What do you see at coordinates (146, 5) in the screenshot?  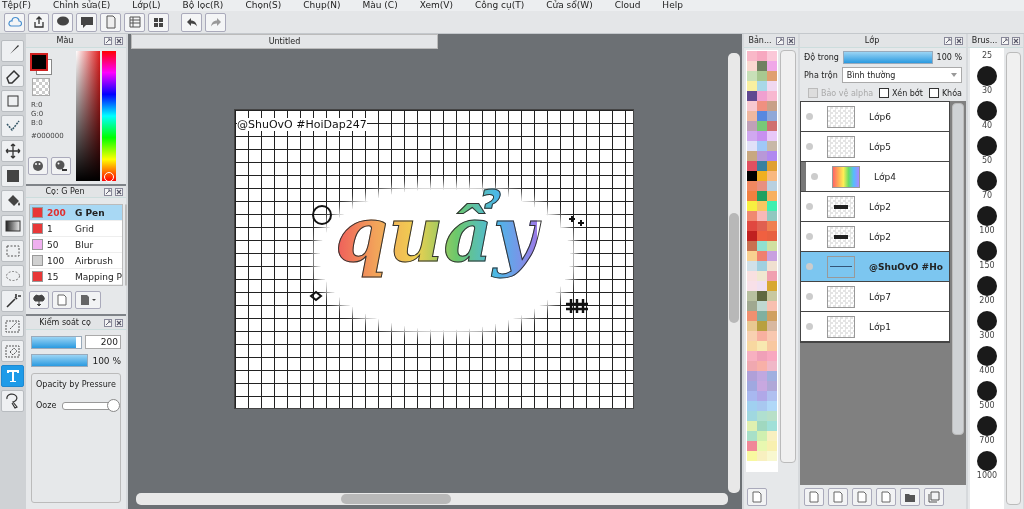 I see `menu-item: Lớp(L)` at bounding box center [146, 5].